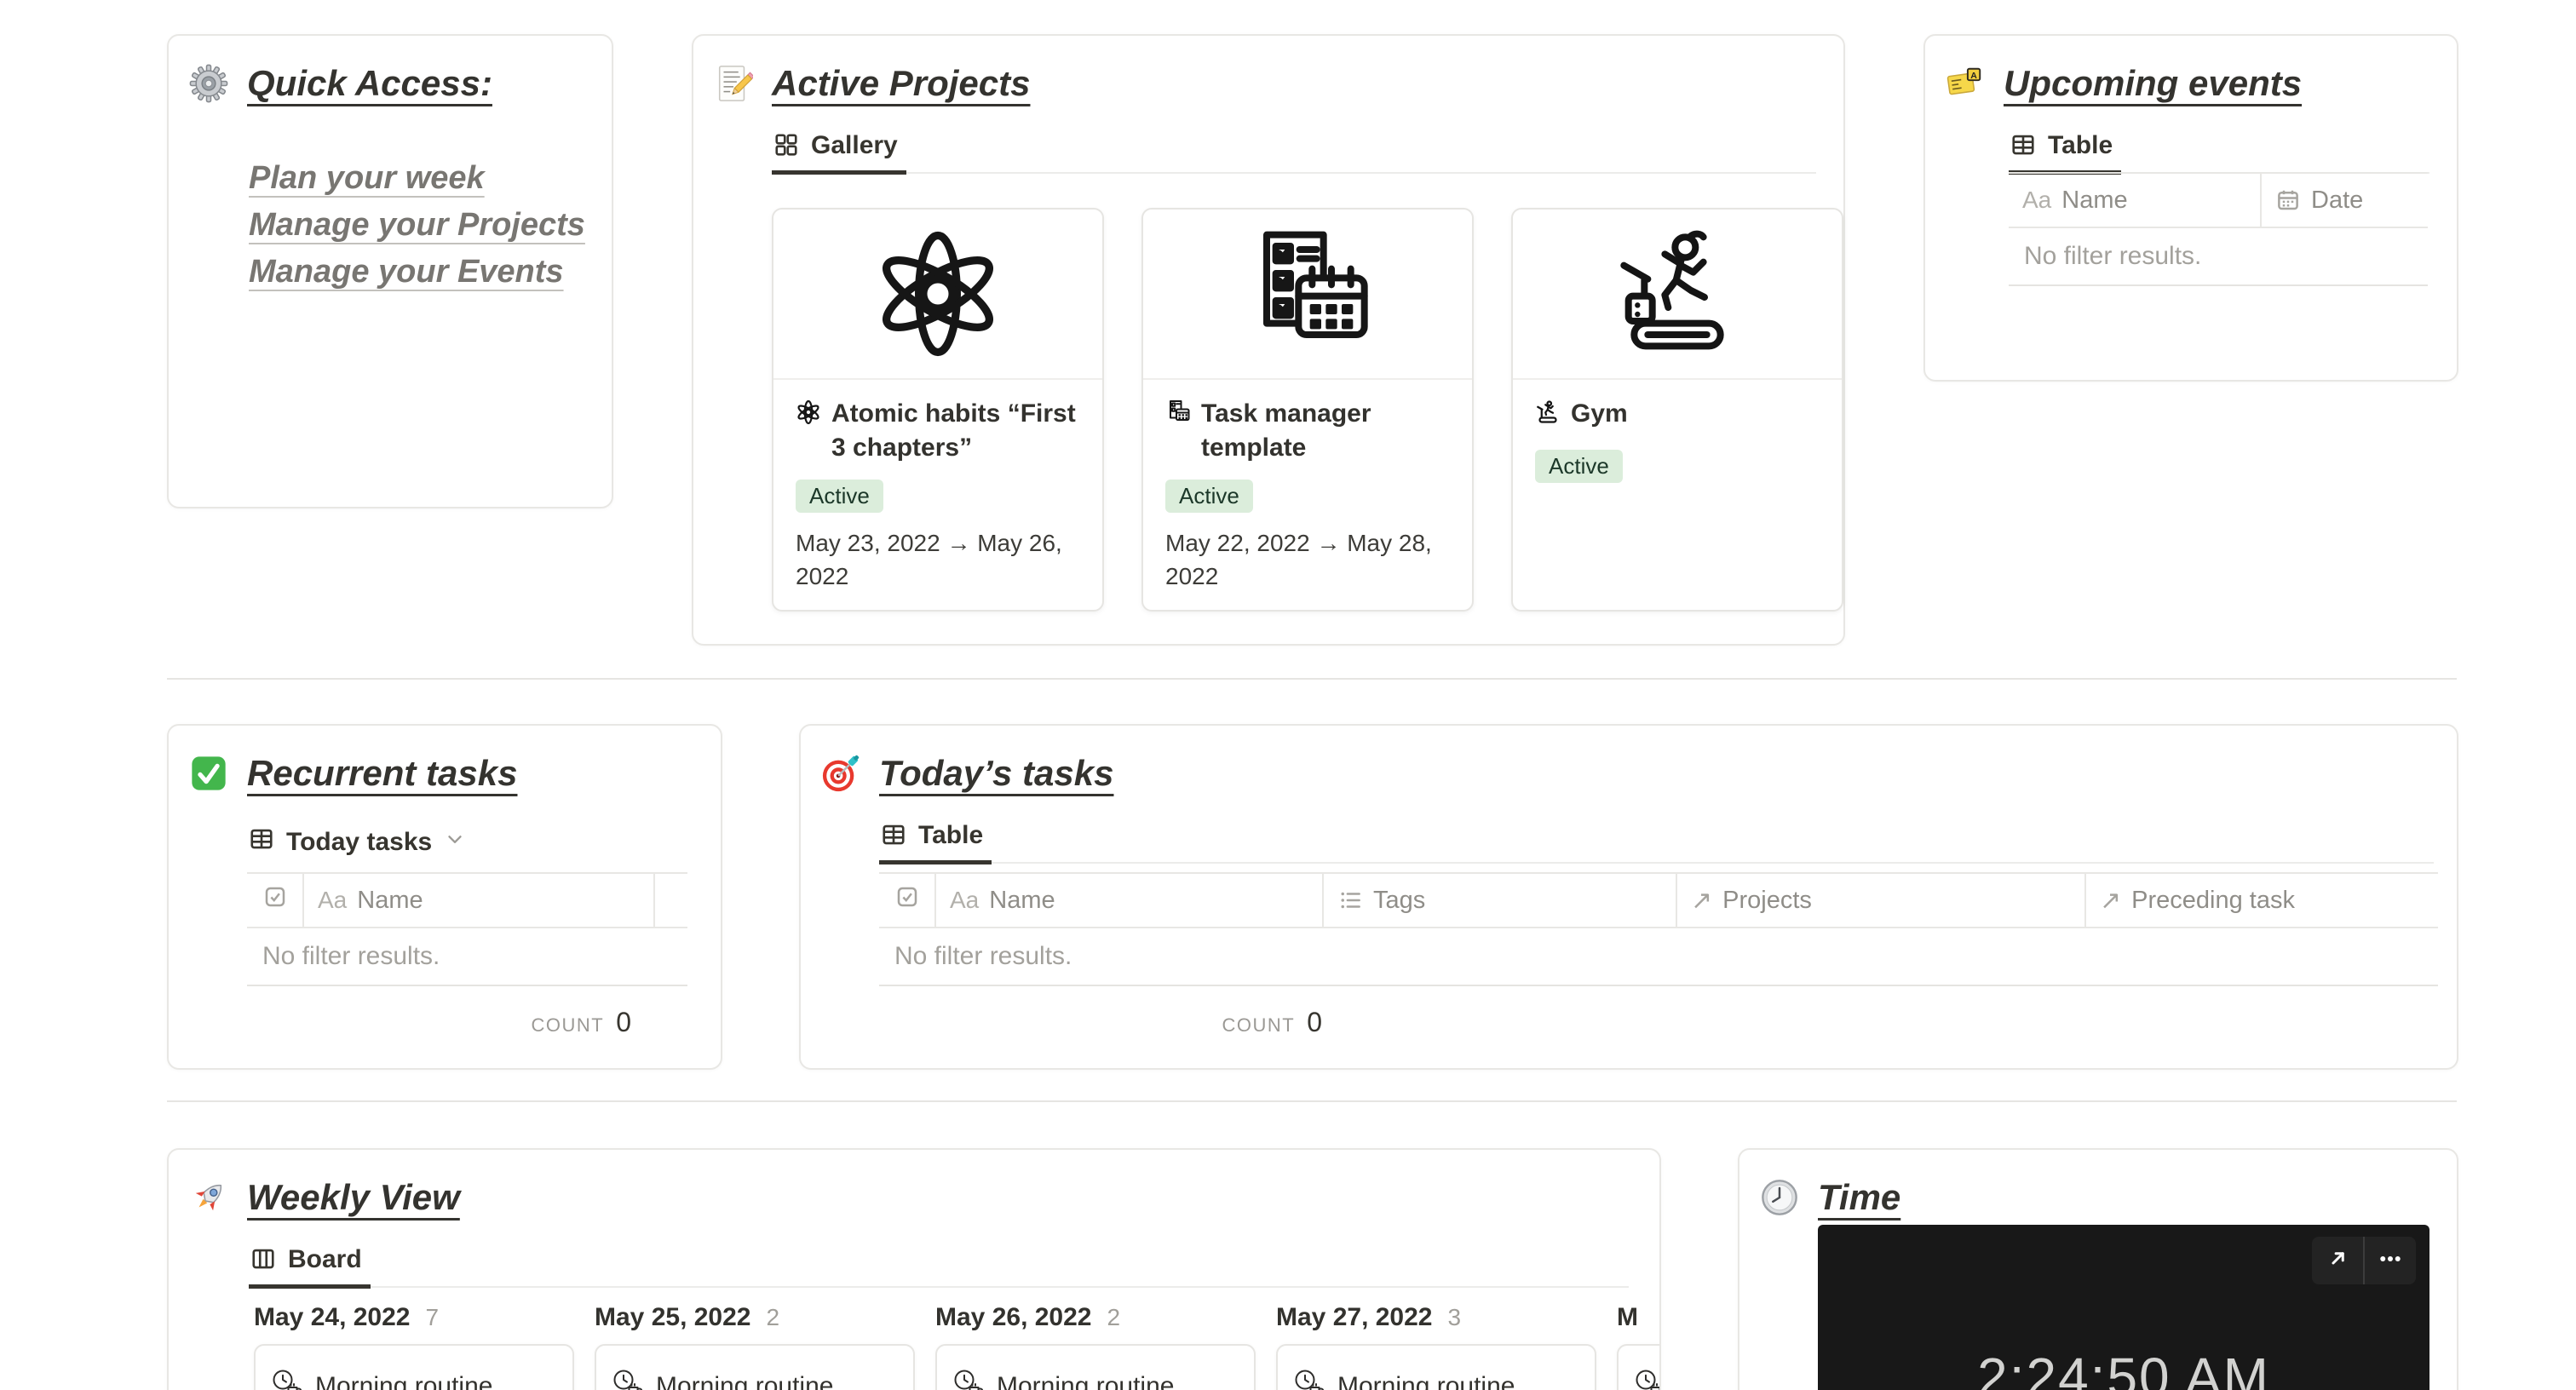  I want to click on view-label: Today tasks, so click(359, 842).